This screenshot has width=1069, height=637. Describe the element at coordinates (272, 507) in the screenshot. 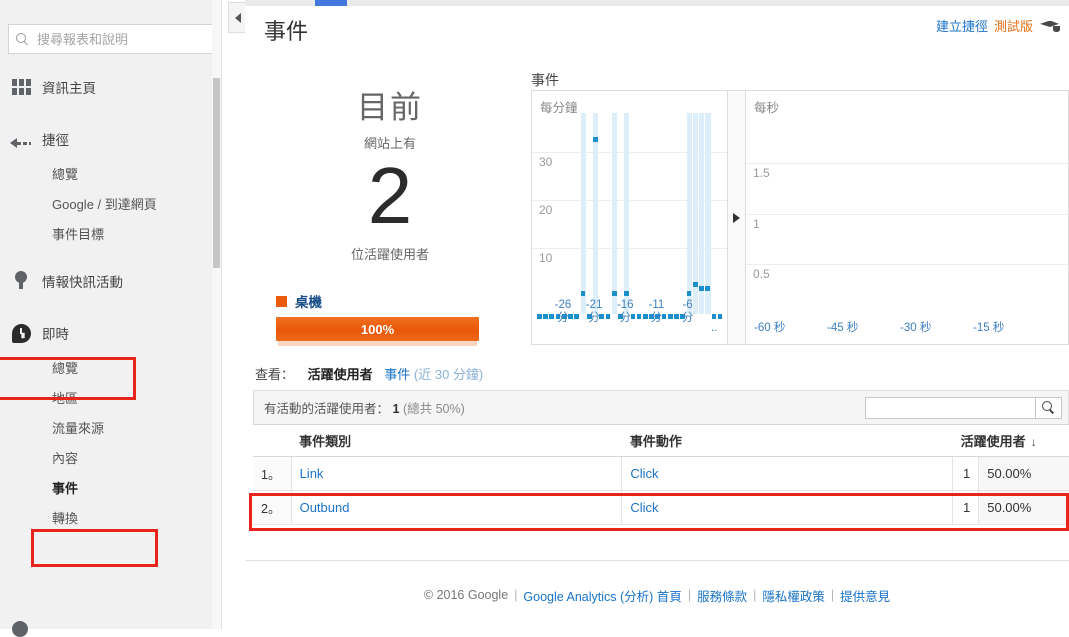

I see `row-index: 2。` at that location.